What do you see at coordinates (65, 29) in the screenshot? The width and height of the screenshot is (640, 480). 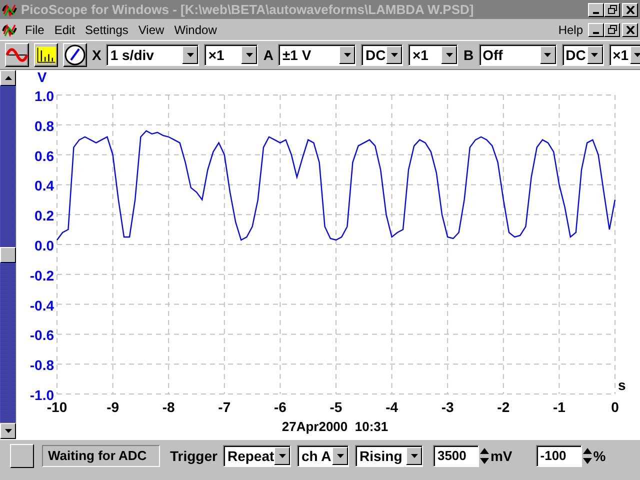 I see `menu-item: Edit` at bounding box center [65, 29].